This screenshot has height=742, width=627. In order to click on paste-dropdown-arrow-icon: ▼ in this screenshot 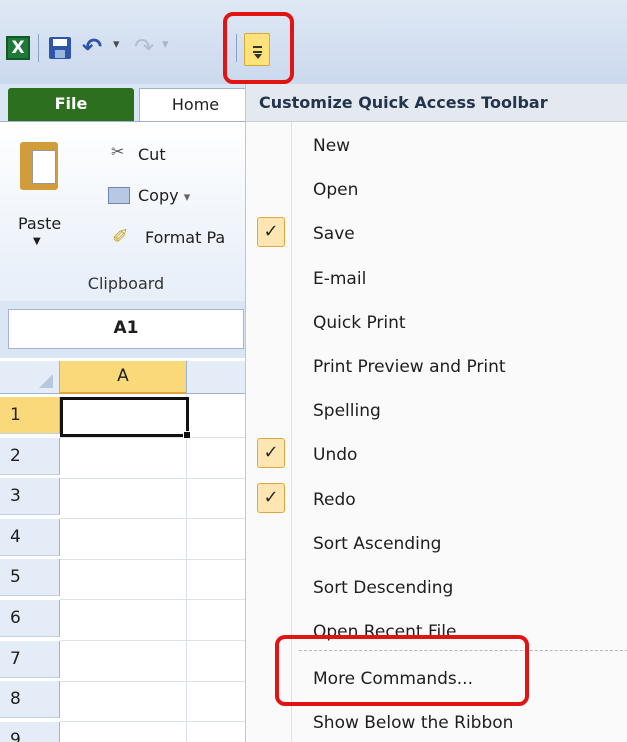, I will do `click(37, 241)`.